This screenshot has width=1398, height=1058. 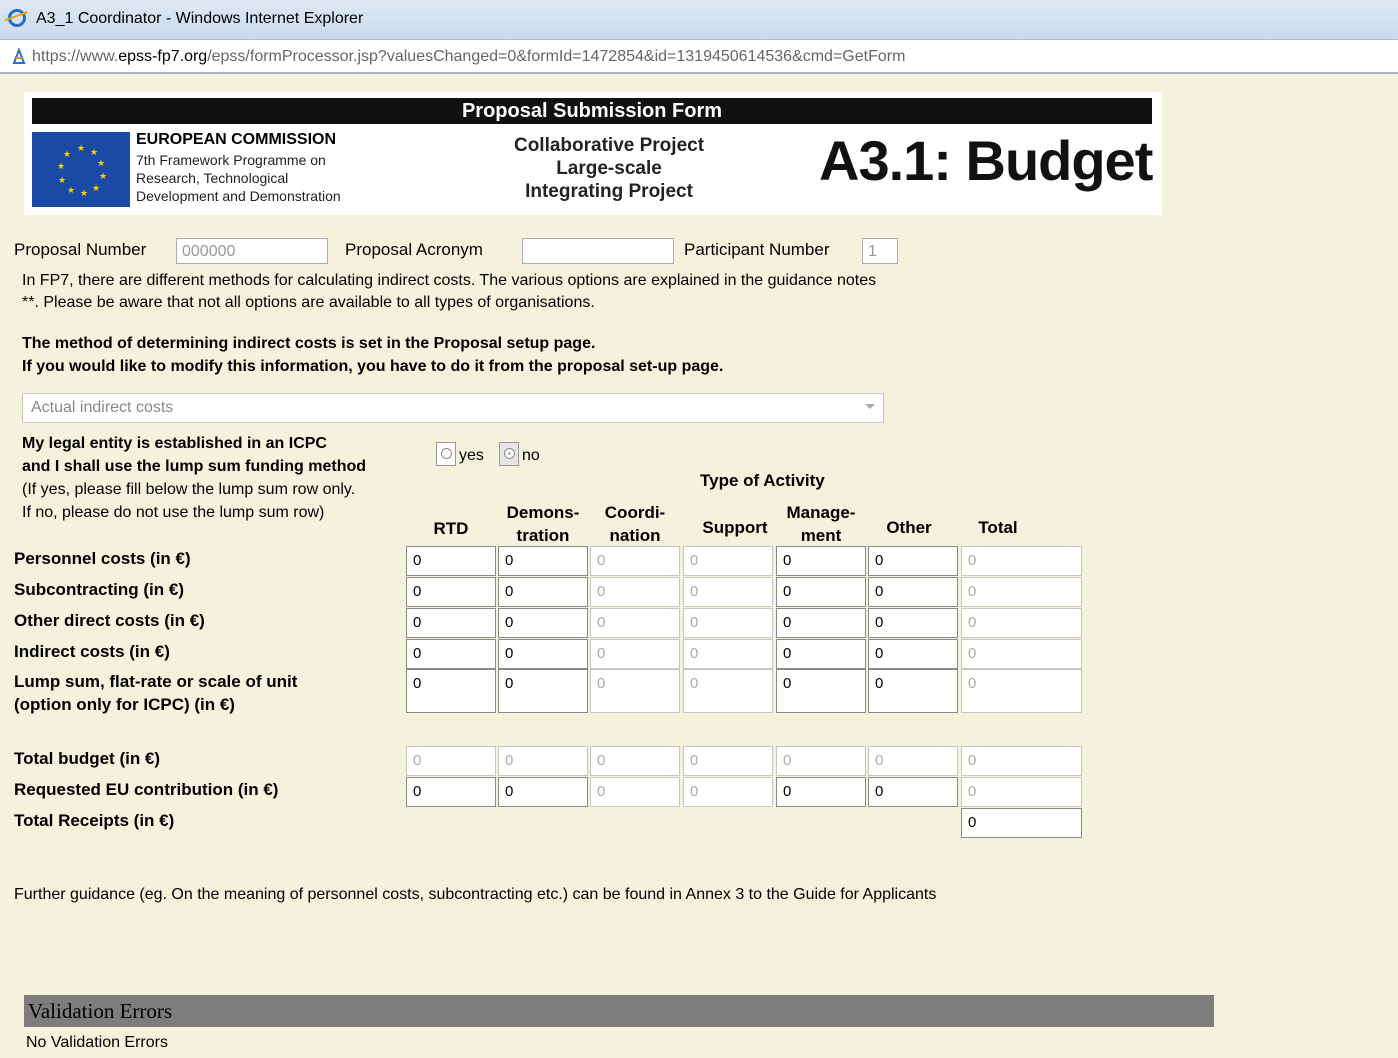 What do you see at coordinates (80, 249) in the screenshot?
I see `proposal-number-label: Proposal Number` at bounding box center [80, 249].